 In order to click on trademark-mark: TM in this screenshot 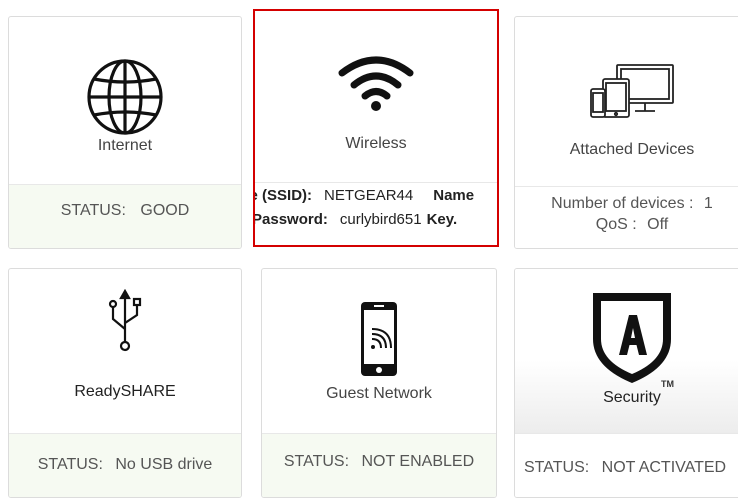, I will do `click(667, 384)`.